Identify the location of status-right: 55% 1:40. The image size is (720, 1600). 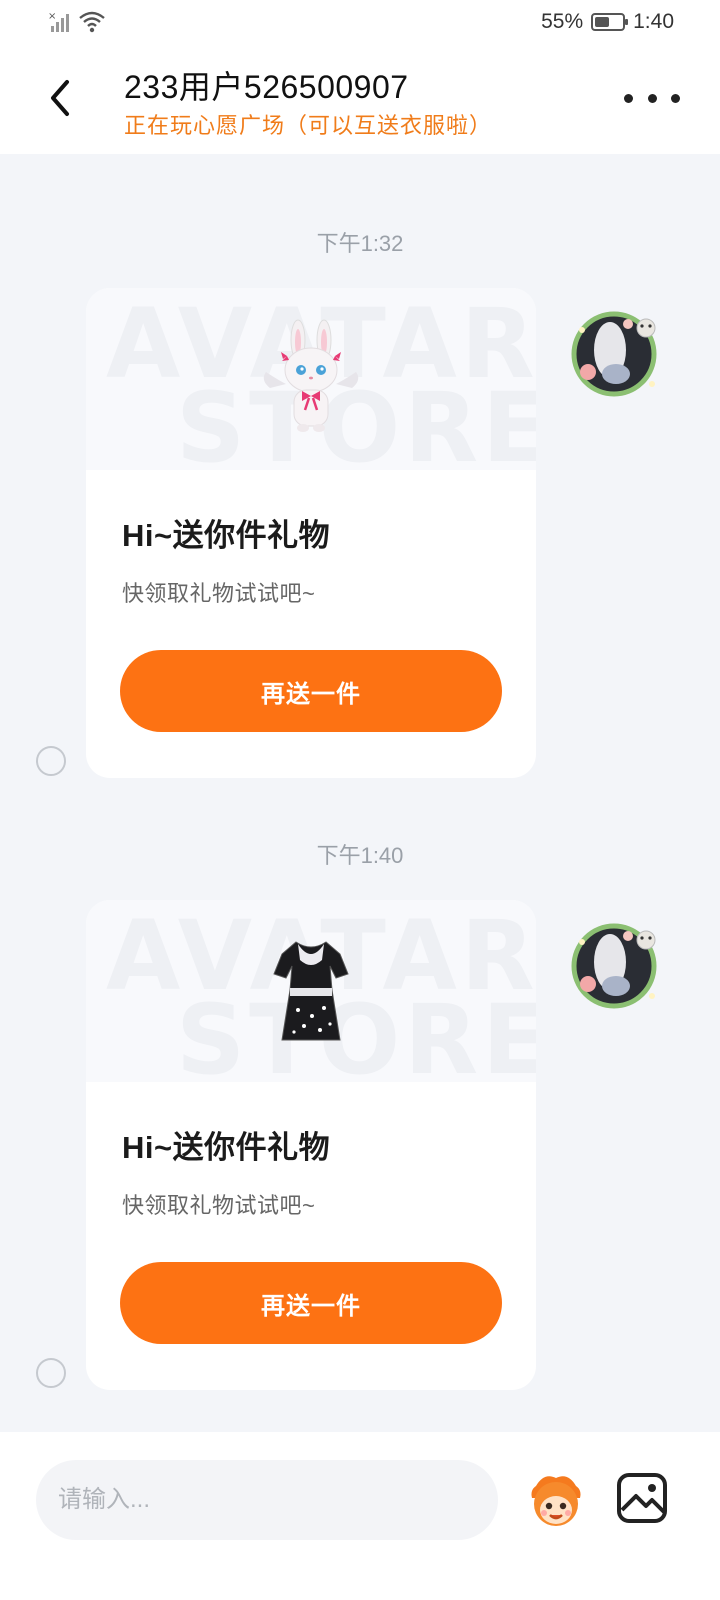
(607, 22).